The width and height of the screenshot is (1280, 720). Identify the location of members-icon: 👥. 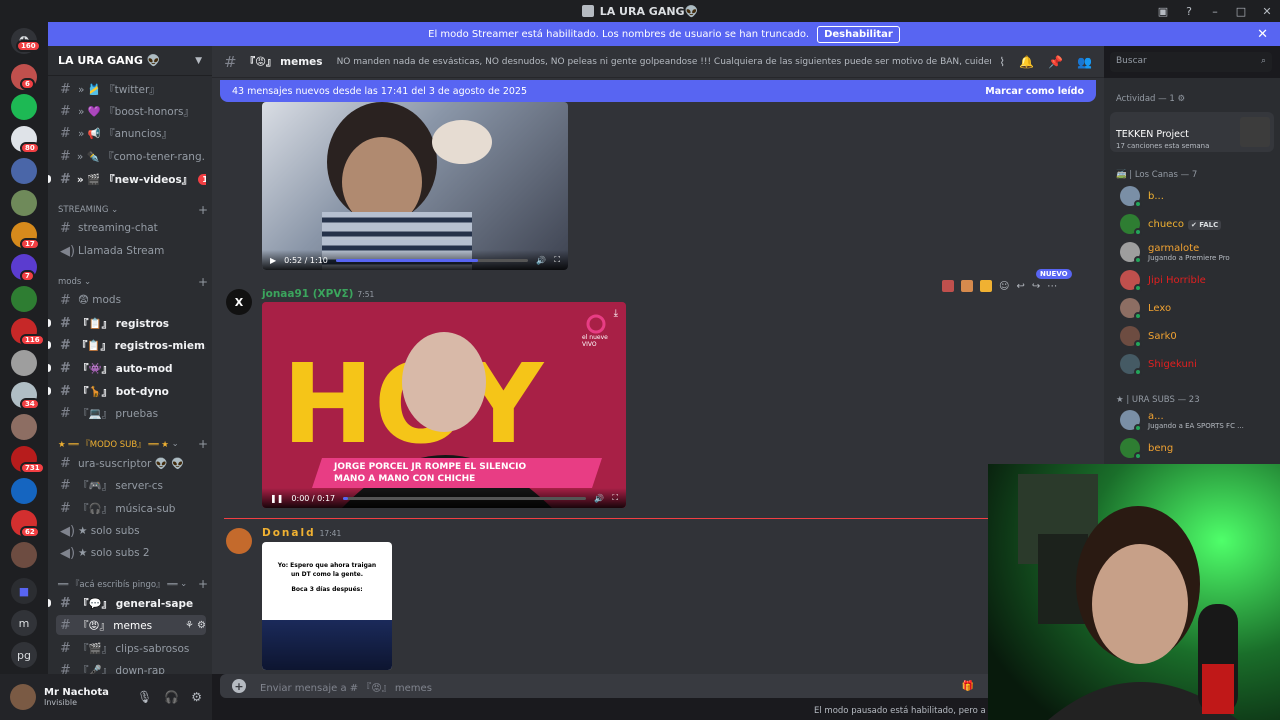
(1084, 62).